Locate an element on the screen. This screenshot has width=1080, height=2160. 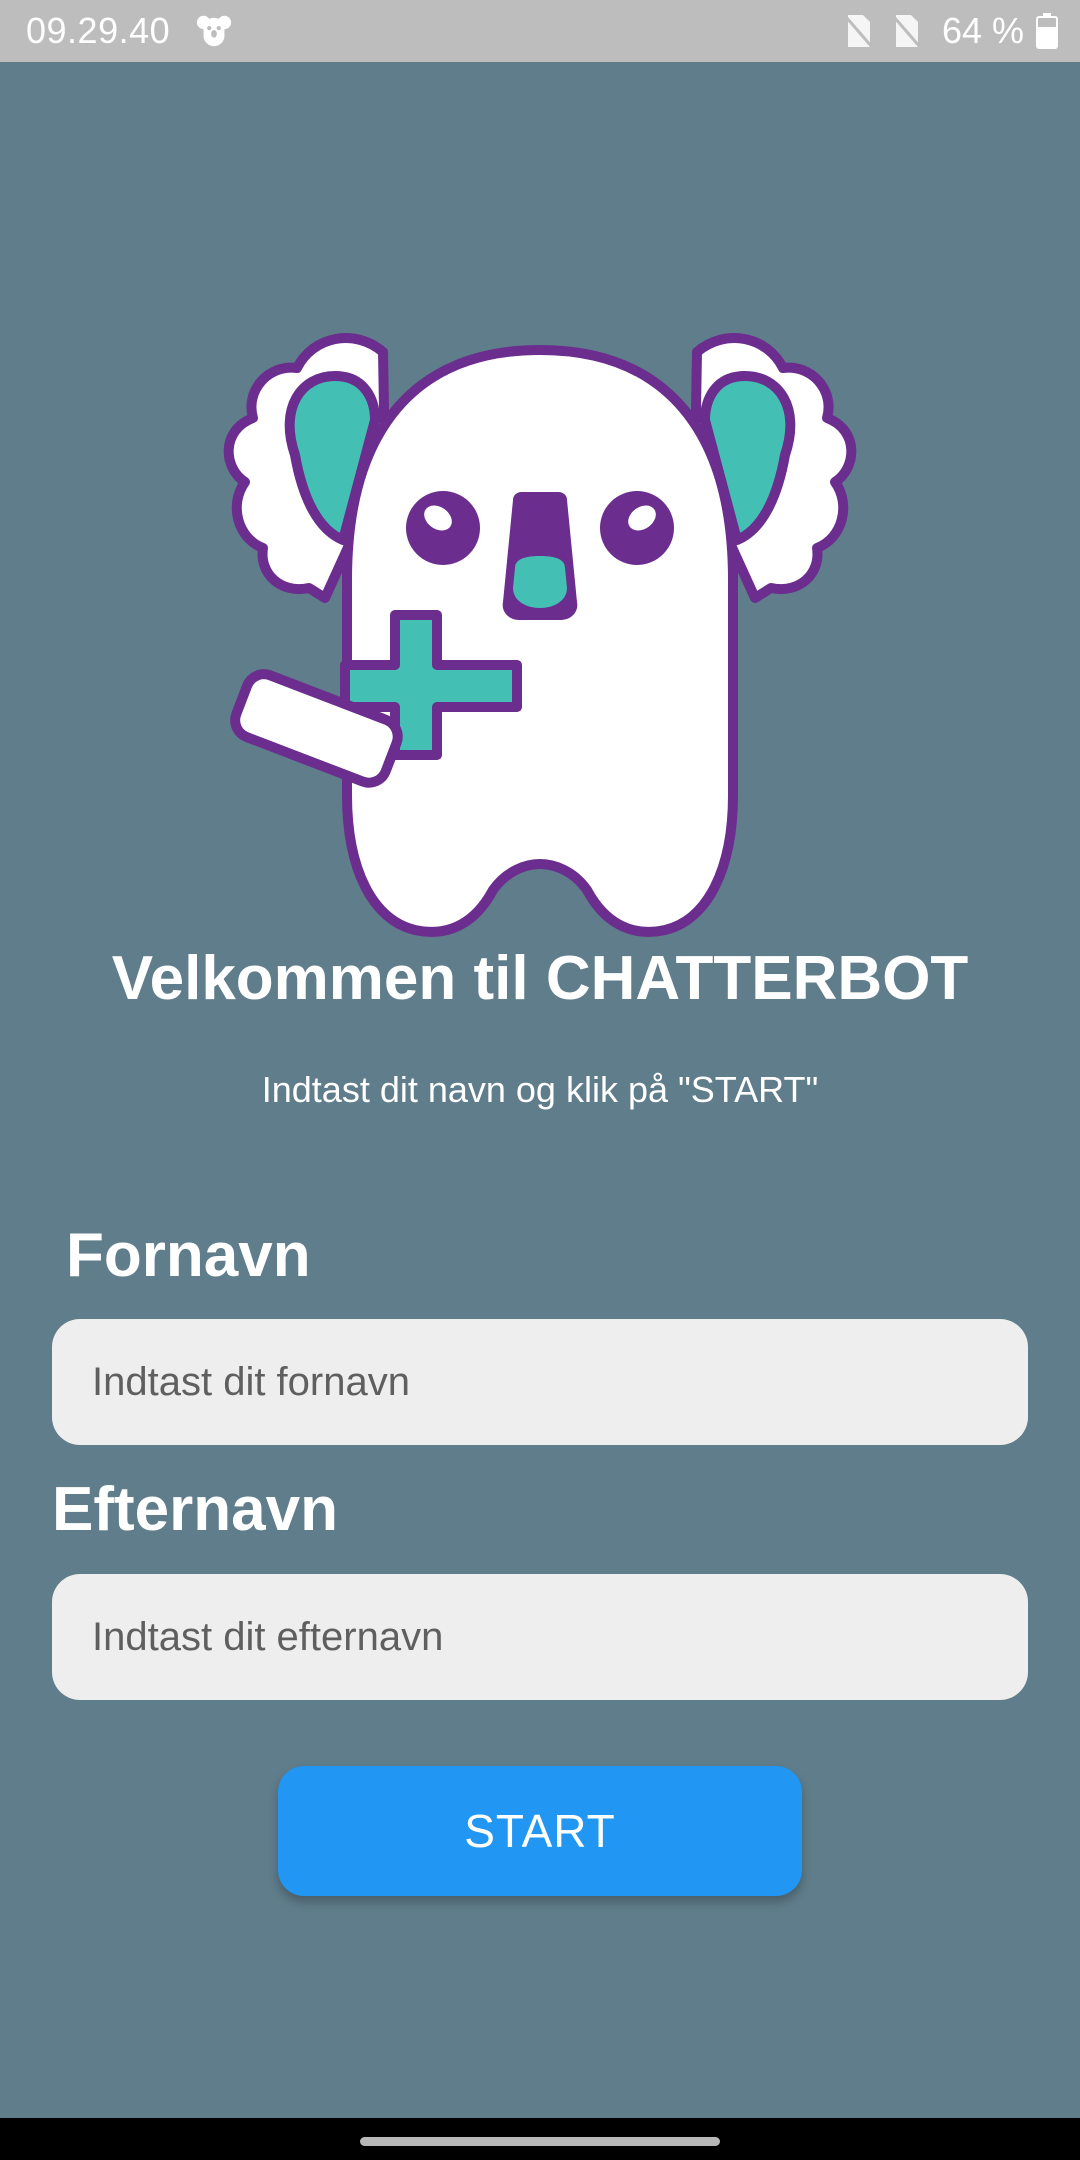
status-bar: 09.29.40 64 % is located at coordinates (540, 31).